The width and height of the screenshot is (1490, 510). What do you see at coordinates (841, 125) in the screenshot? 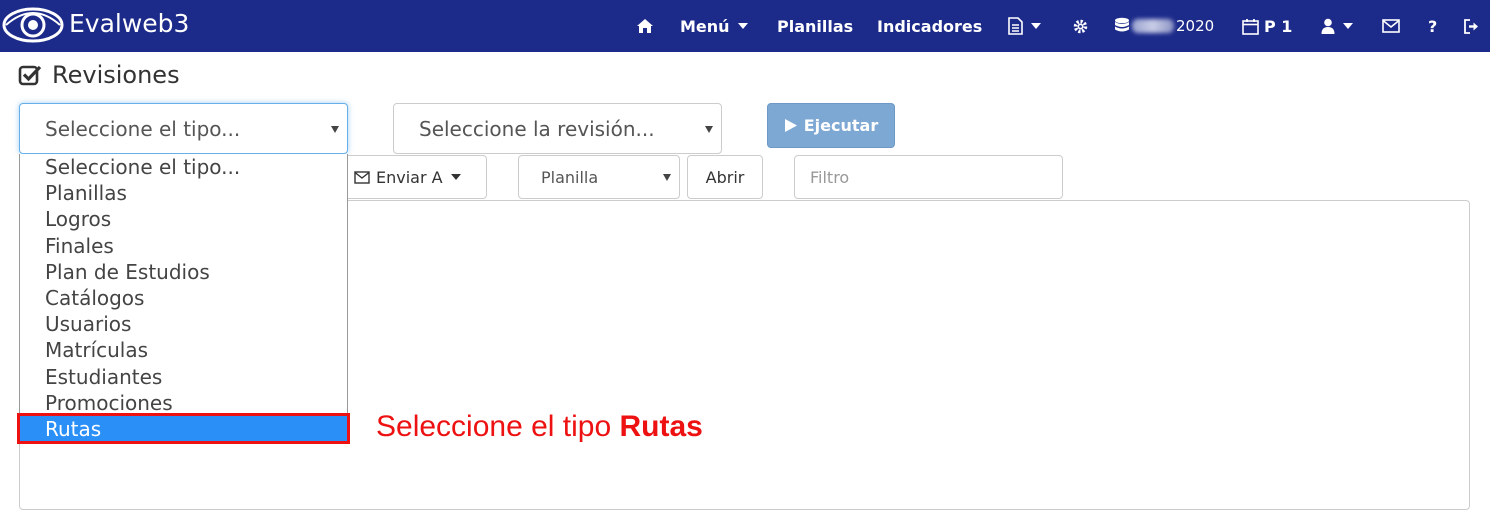
I see `execute-label: Ejecutar` at bounding box center [841, 125].